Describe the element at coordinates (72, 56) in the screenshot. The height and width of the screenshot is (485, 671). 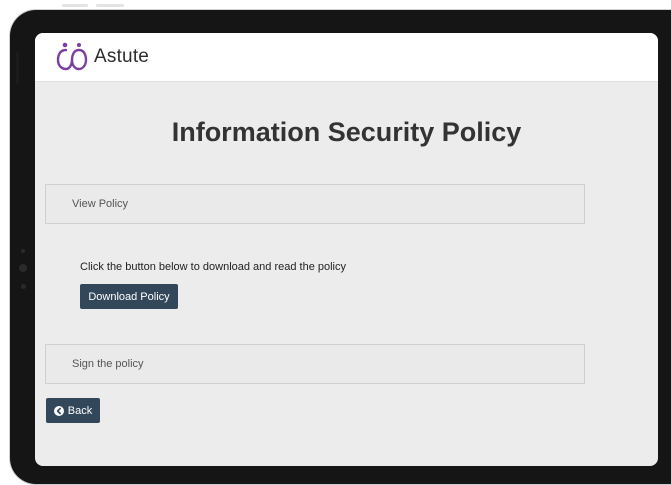
I see `astute-logo-icon` at that location.